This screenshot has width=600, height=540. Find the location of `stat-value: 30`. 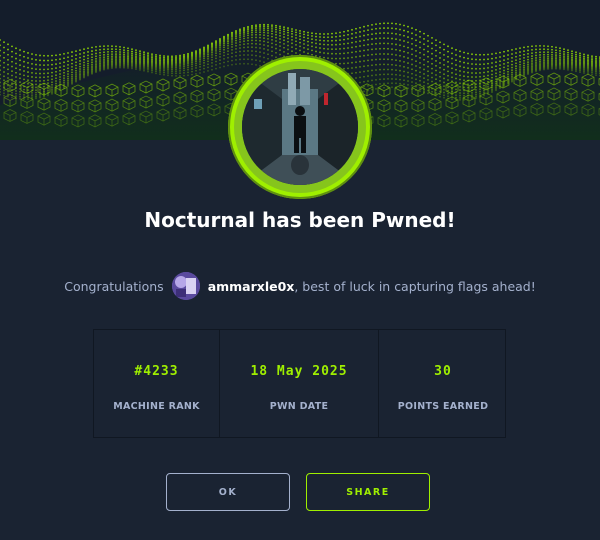

stat-value: 30 is located at coordinates (443, 371).